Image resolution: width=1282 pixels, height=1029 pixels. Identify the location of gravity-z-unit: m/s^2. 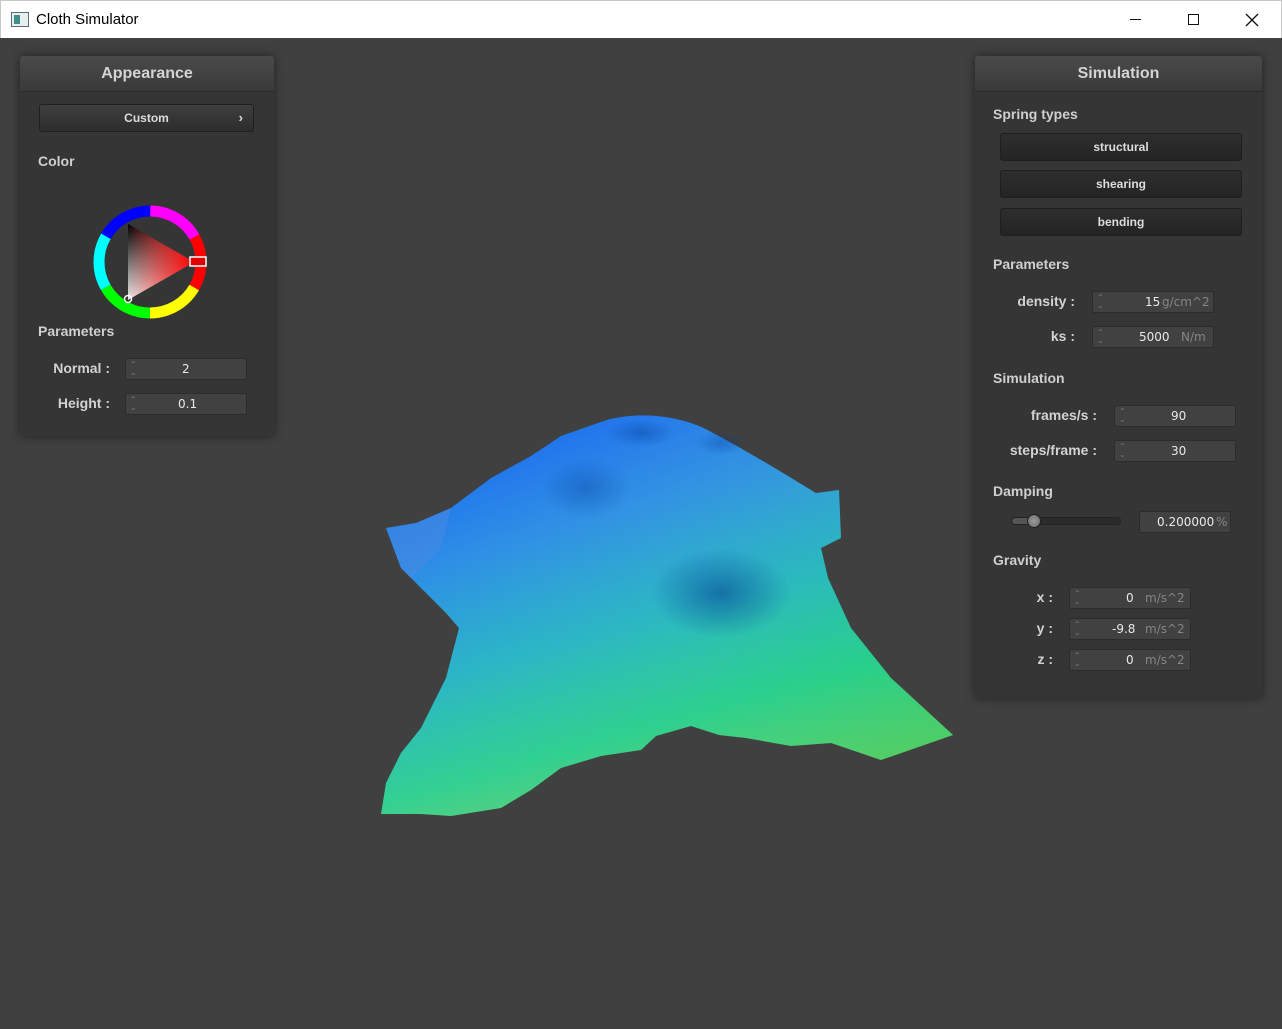
(1165, 660).